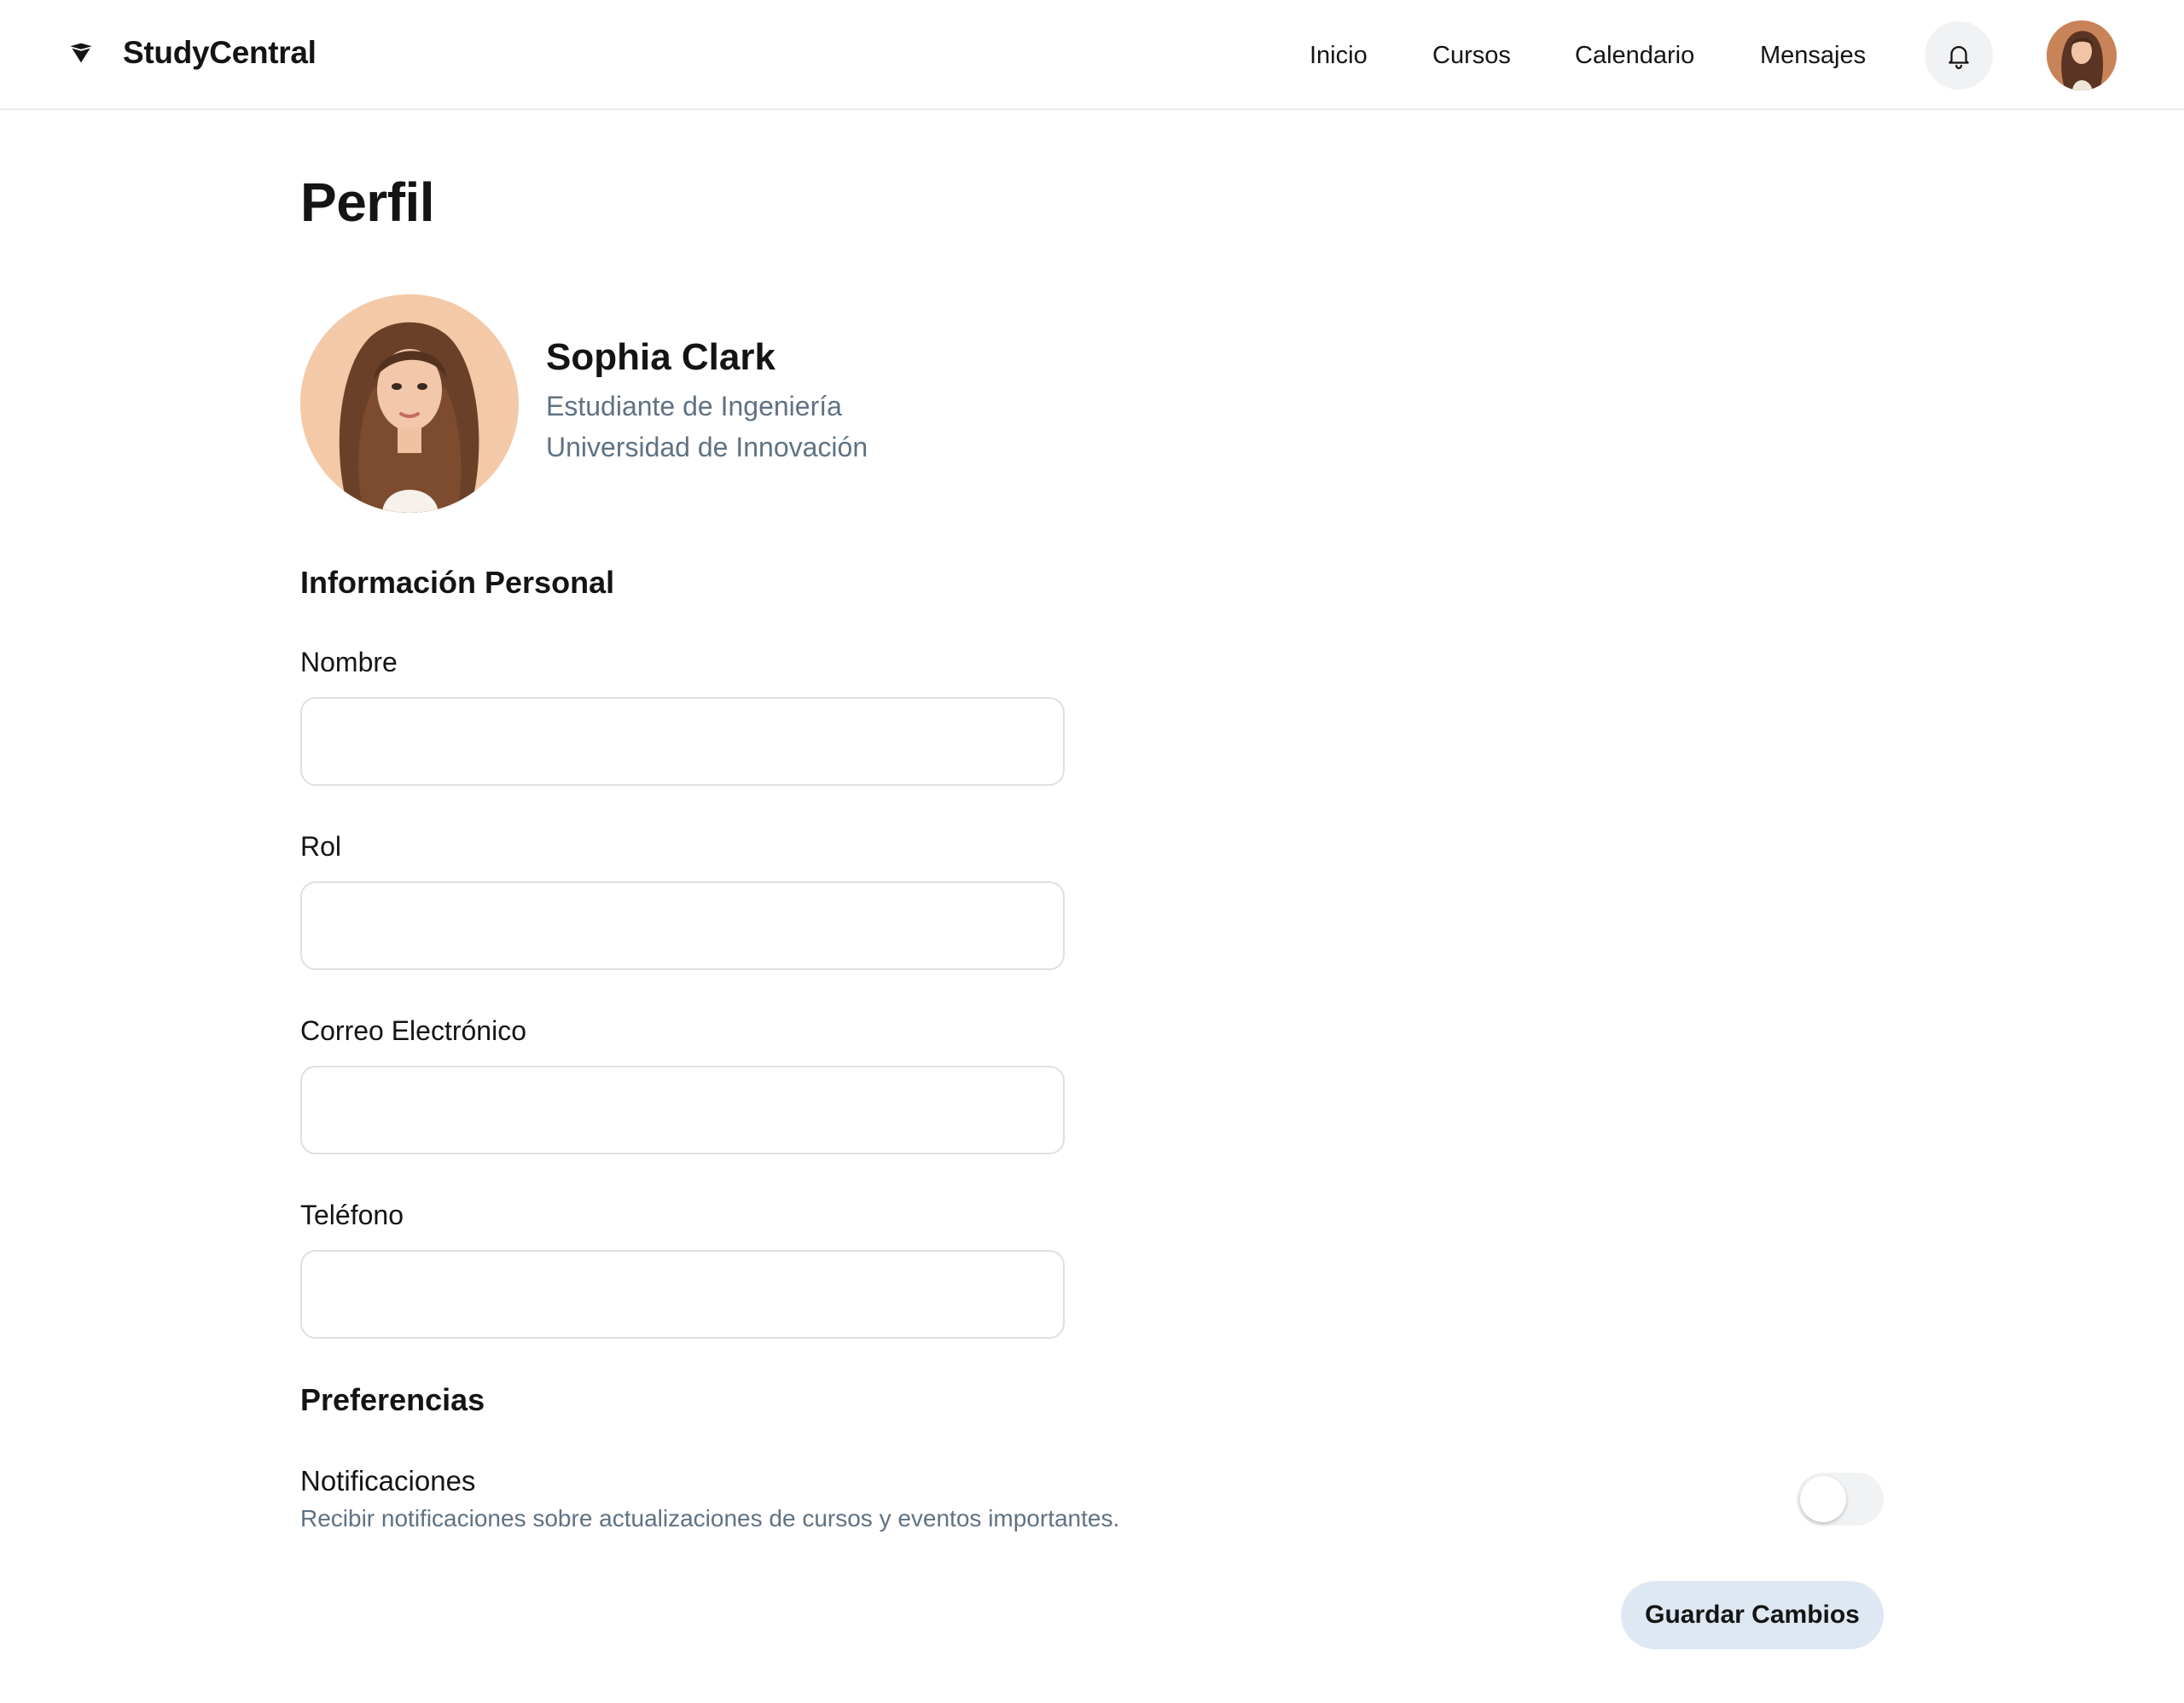 This screenshot has height=1703, width=2184. I want to click on profile-photo, so click(409, 403).